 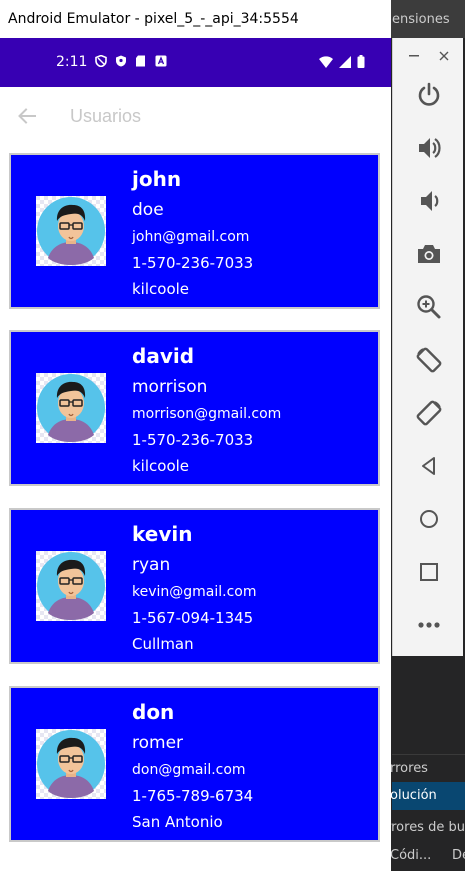 I want to click on user-first-name: don, so click(x=153, y=712).